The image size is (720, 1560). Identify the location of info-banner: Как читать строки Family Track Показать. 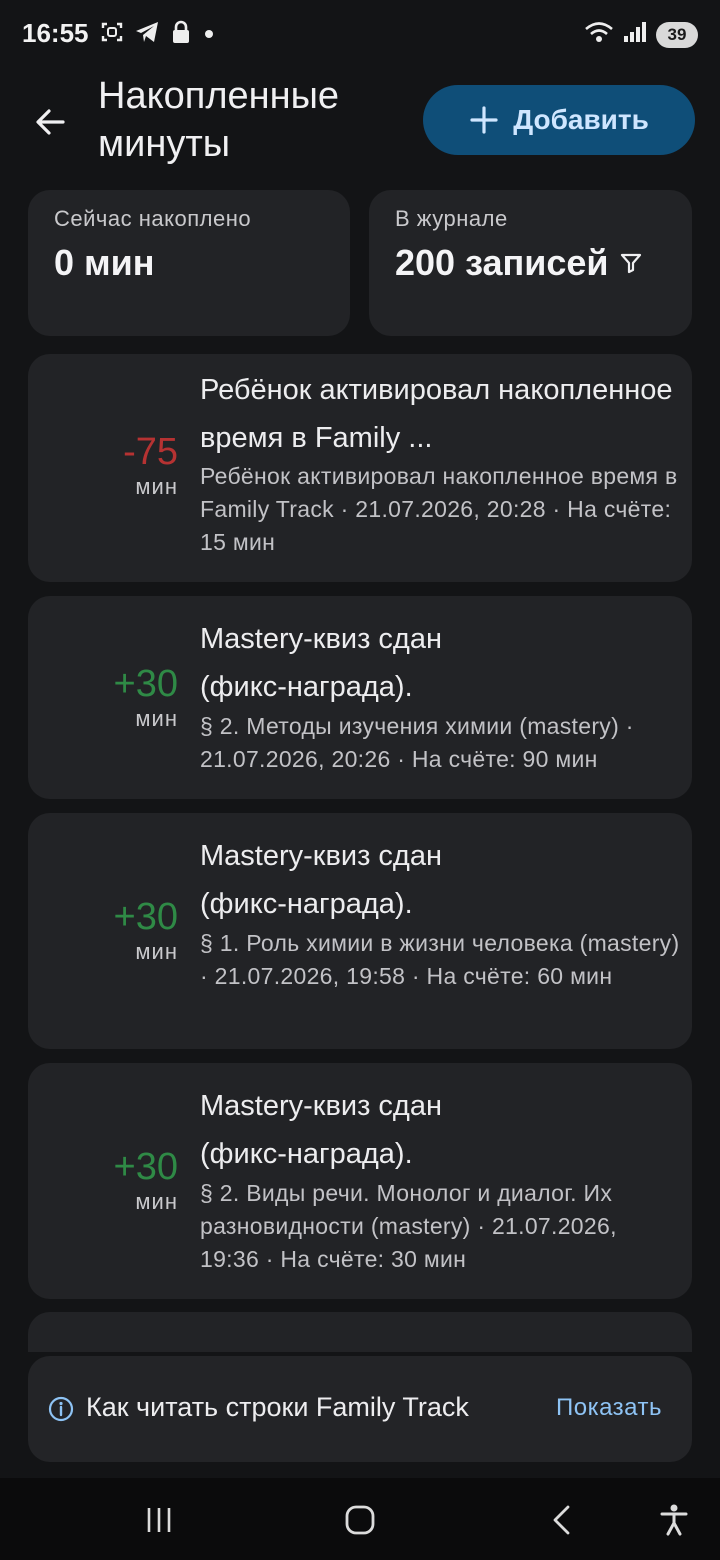
(360, 1409).